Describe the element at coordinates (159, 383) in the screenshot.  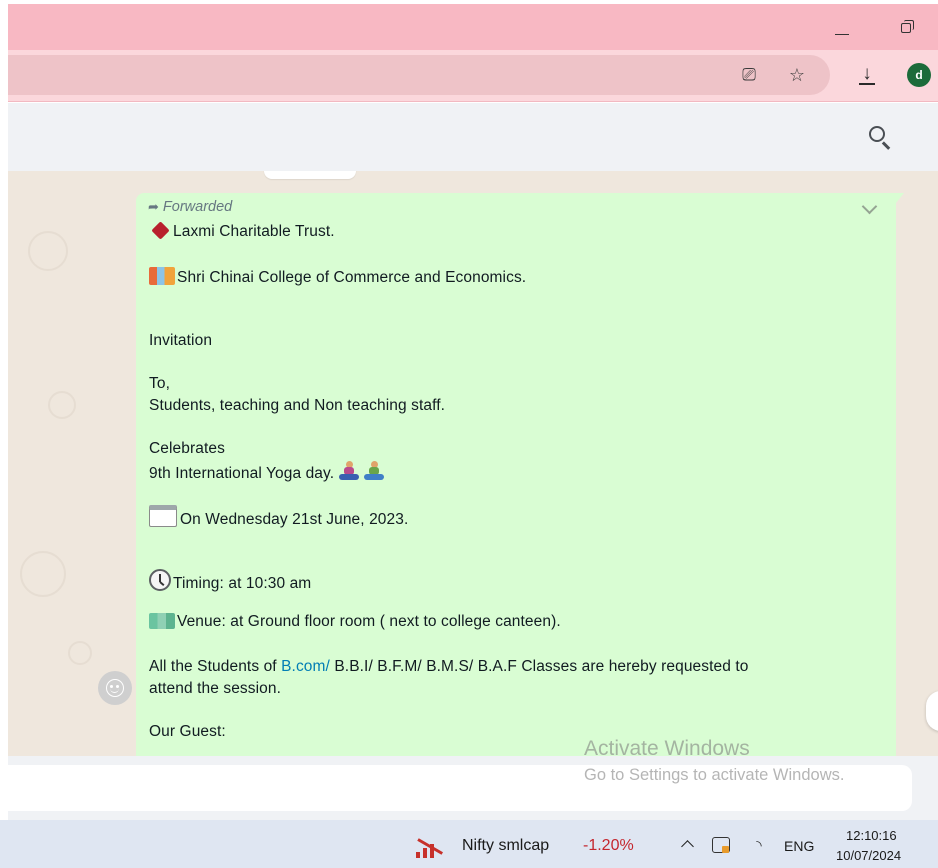
I see `message-line-to: To,` at that location.